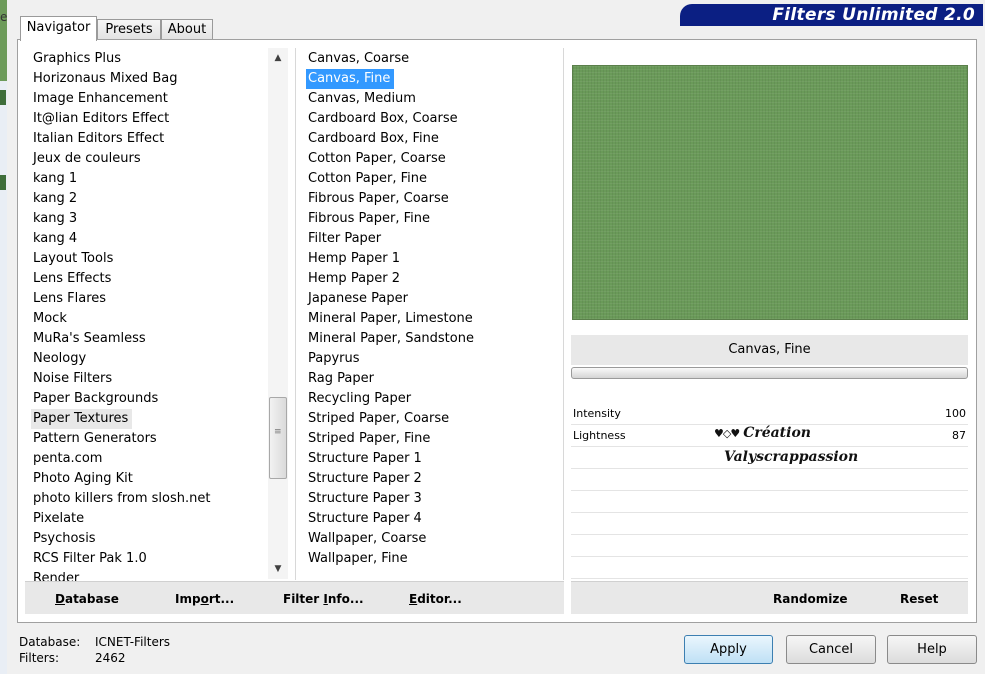 The height and width of the screenshot is (674, 985). Describe the element at coordinates (350, 79) in the screenshot. I see `filter-item: Canvas, Fine` at that location.